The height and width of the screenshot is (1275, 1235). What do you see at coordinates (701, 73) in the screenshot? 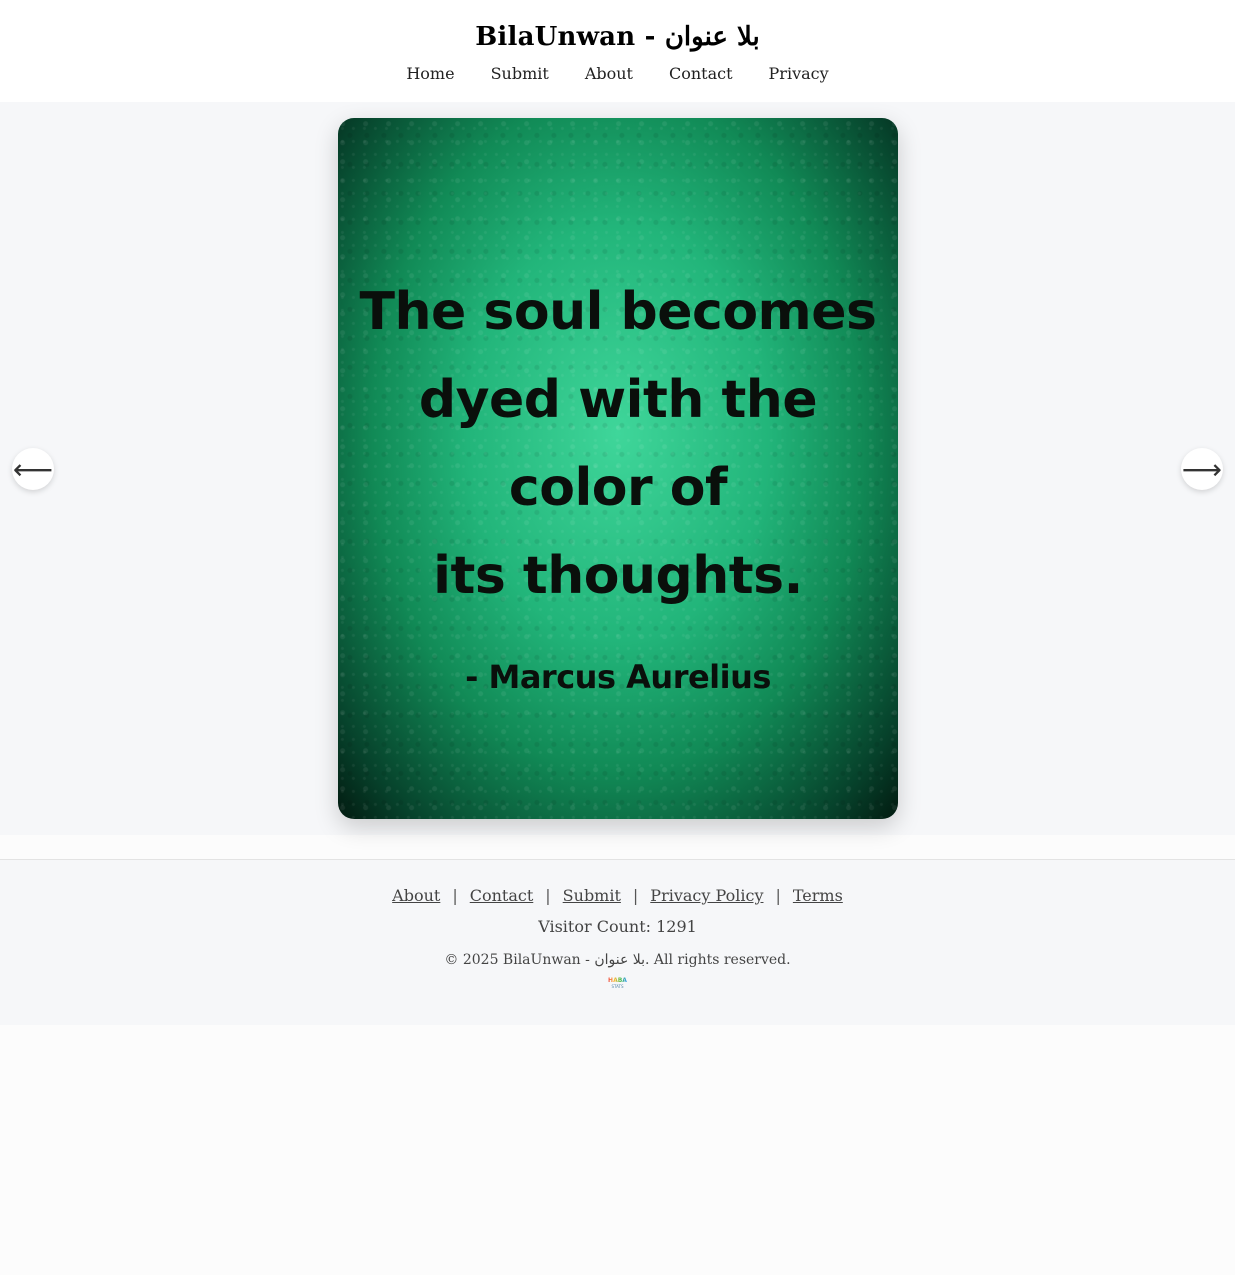
I see `nav-contact: Contact` at bounding box center [701, 73].